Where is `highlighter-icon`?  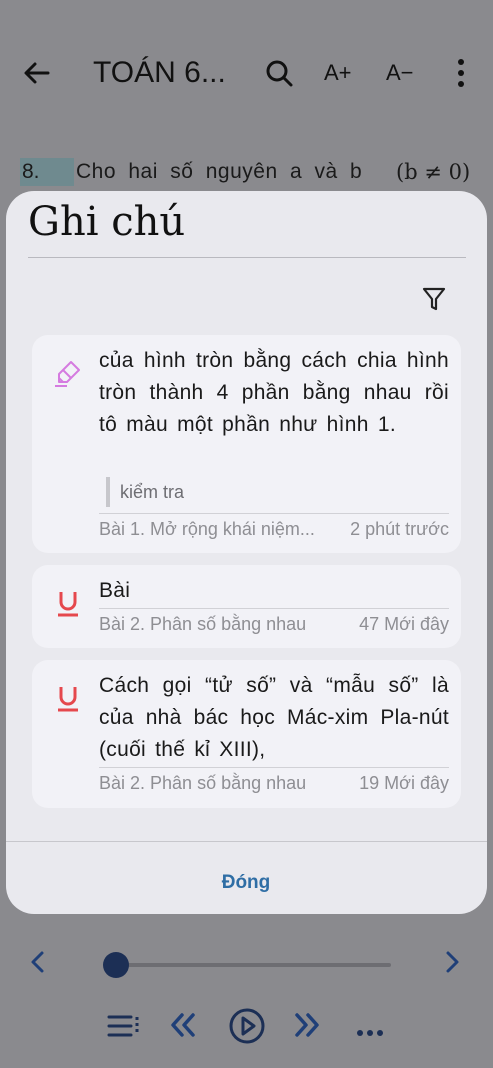 highlighter-icon is located at coordinates (68, 373).